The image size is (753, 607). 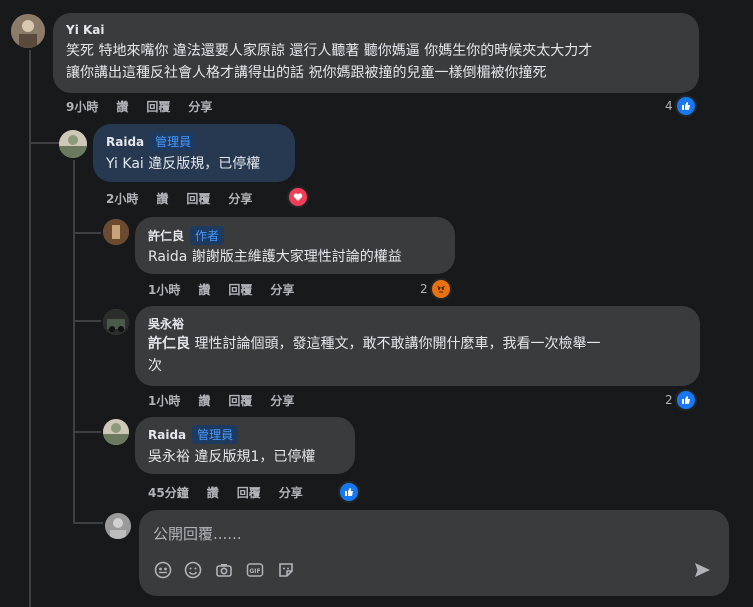 I want to click on svg-text: GIF, so click(x=254, y=571).